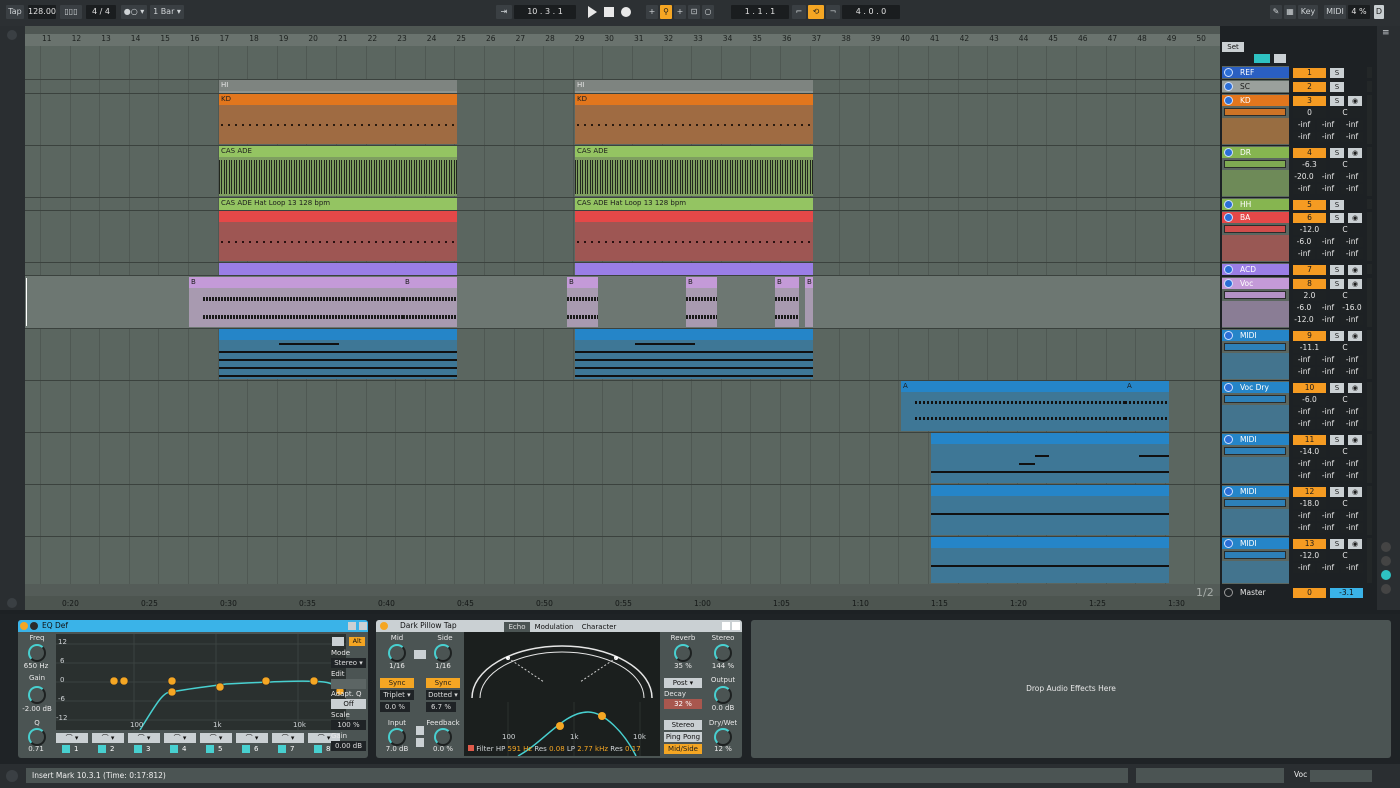  I want to click on eq-preset-icon, so click(34, 626).